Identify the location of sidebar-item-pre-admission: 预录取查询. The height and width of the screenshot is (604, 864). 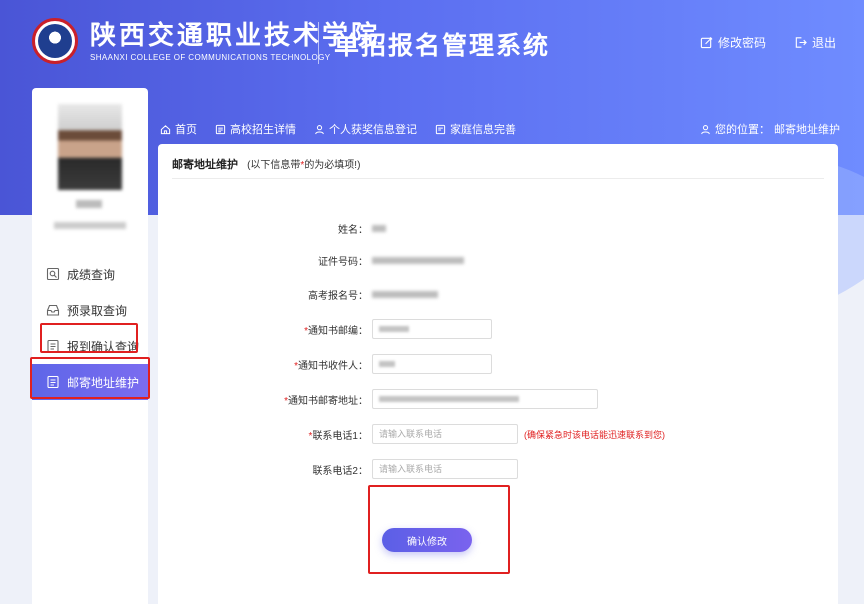
(90, 310).